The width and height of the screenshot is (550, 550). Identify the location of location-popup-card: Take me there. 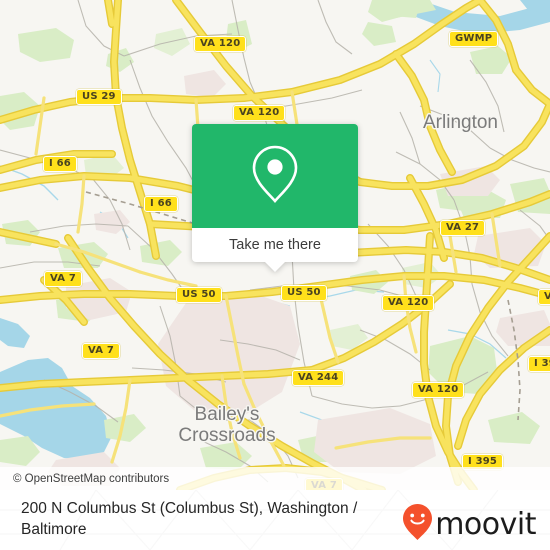
(275, 198).